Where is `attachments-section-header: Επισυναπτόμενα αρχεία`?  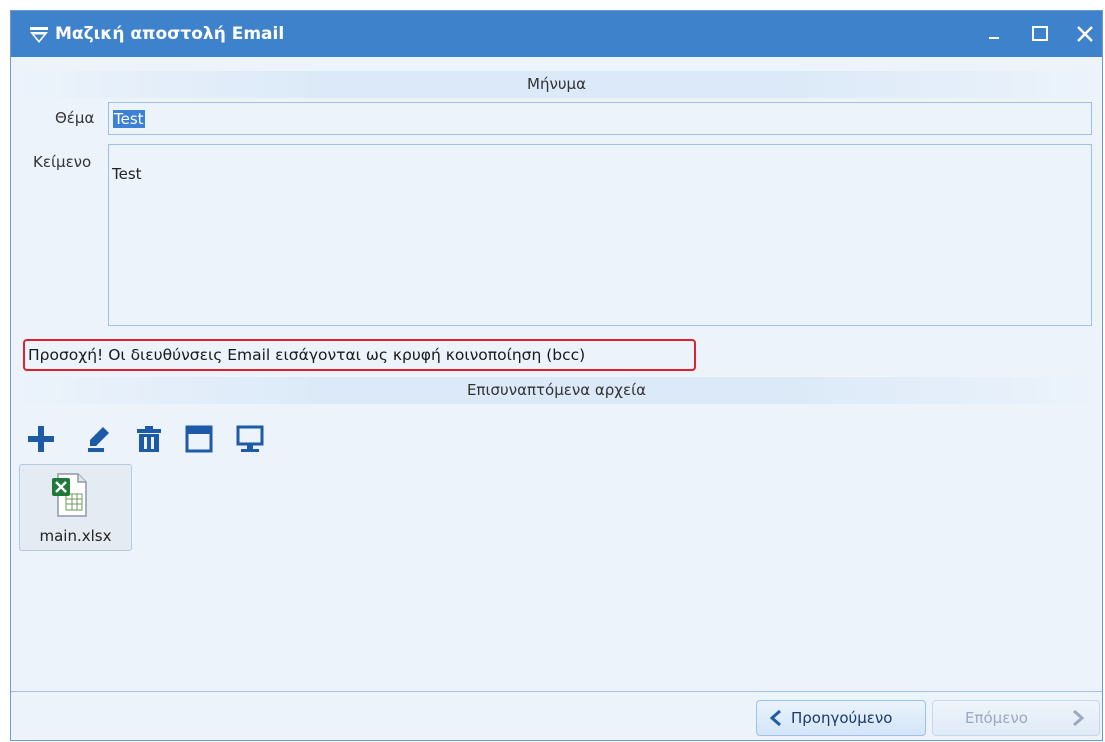 attachments-section-header: Επισυναπτόμενα αρχεία is located at coordinates (556, 390).